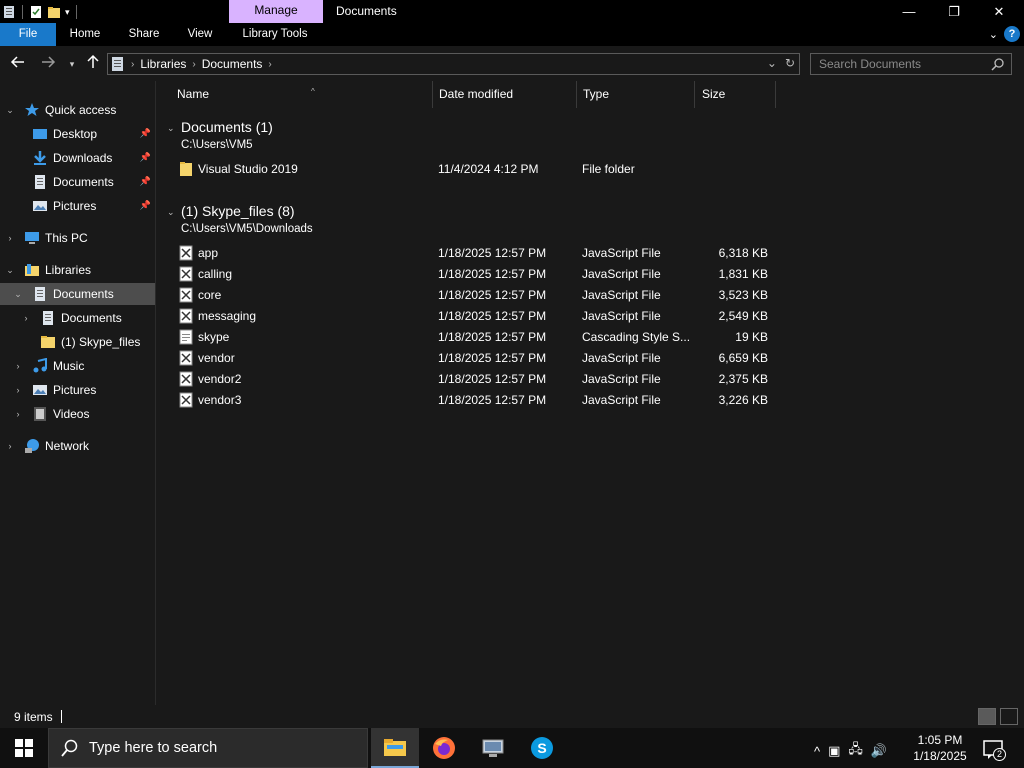 The image size is (1024, 768). What do you see at coordinates (77, 294) in the screenshot?
I see `sidebar-item-documents-library: ⌄ Documents` at bounding box center [77, 294].